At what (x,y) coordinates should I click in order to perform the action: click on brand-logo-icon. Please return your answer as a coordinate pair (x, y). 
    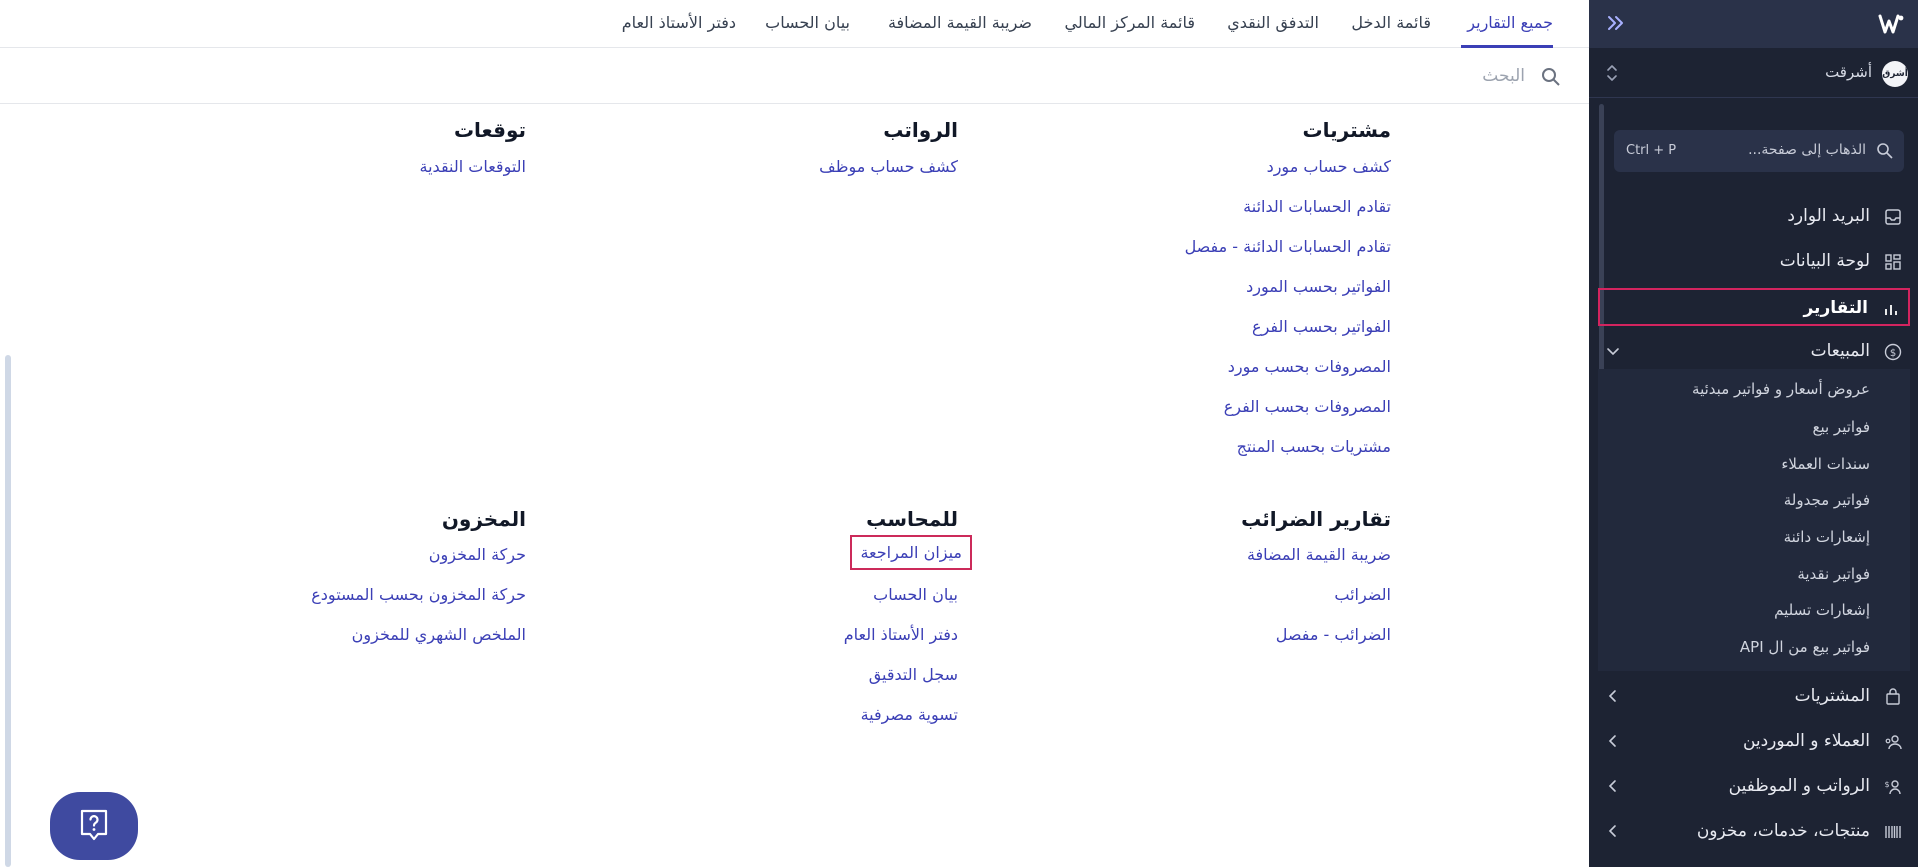
    Looking at the image, I should click on (1891, 24).